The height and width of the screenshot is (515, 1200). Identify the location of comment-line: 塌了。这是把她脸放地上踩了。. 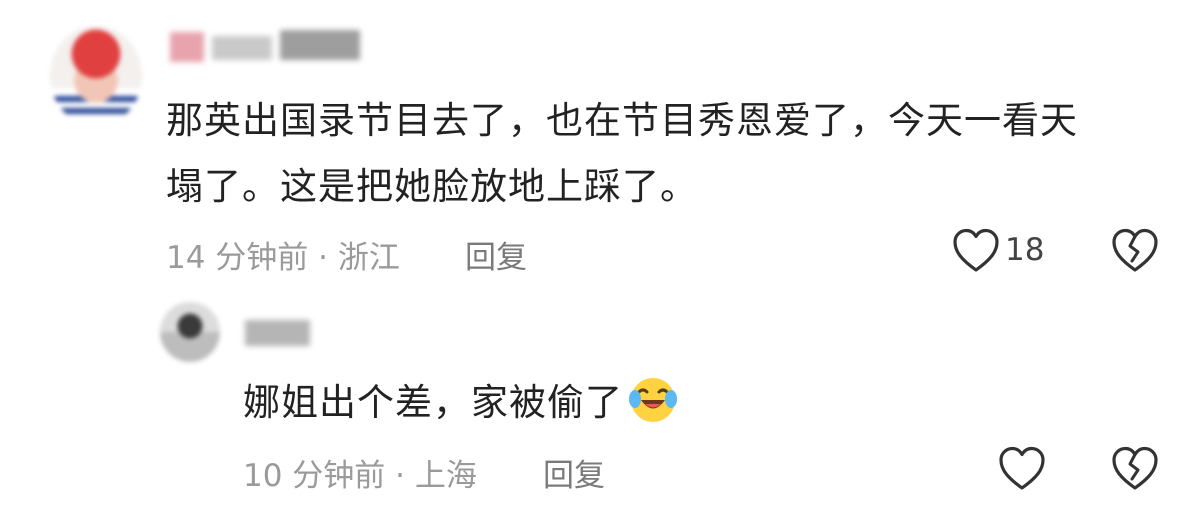
(432, 186).